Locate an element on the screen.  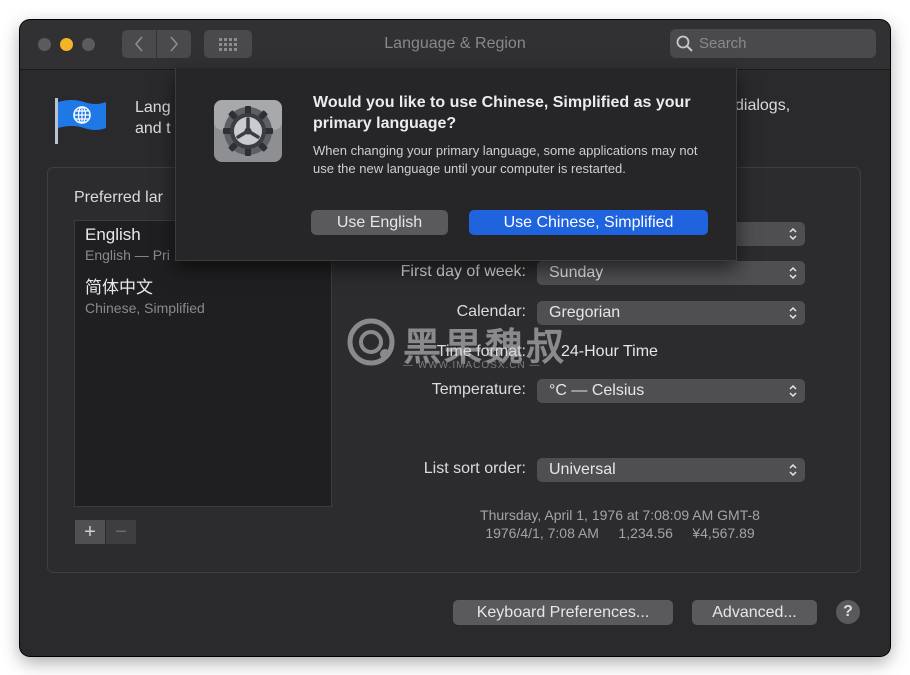
sort-order-value: Universal is located at coordinates (582, 469).